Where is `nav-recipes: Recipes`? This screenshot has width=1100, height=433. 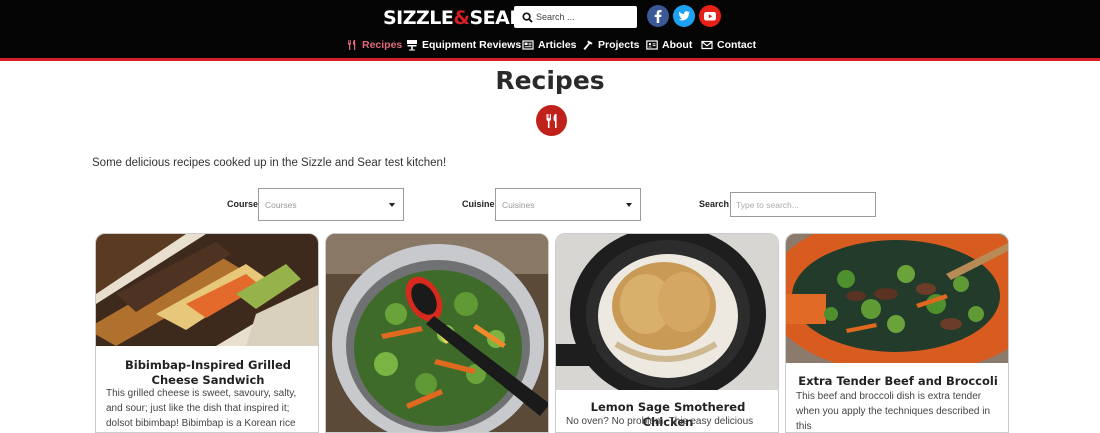 nav-recipes: Recipes is located at coordinates (374, 45).